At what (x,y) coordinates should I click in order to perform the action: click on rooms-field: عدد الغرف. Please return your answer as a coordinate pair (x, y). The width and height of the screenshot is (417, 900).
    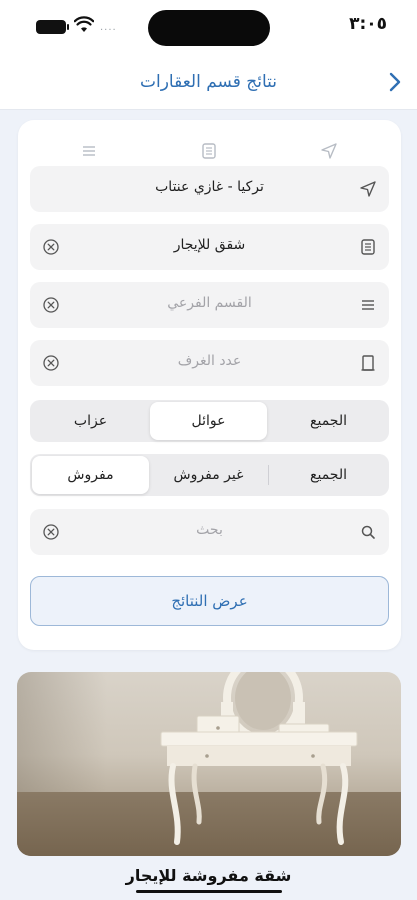
    Looking at the image, I should click on (209, 363).